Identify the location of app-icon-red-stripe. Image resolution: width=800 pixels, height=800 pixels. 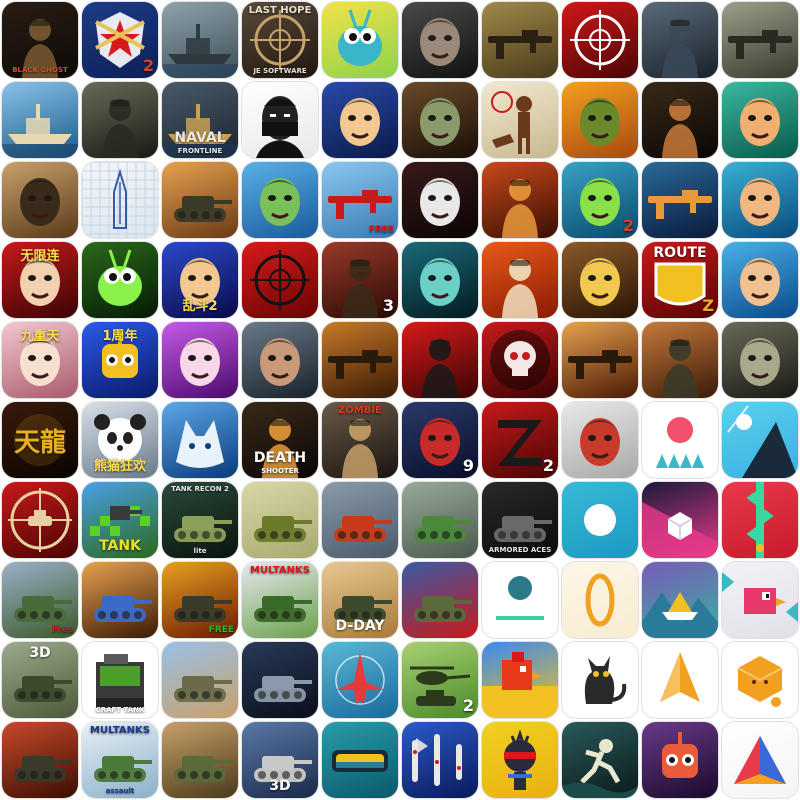
(760, 520).